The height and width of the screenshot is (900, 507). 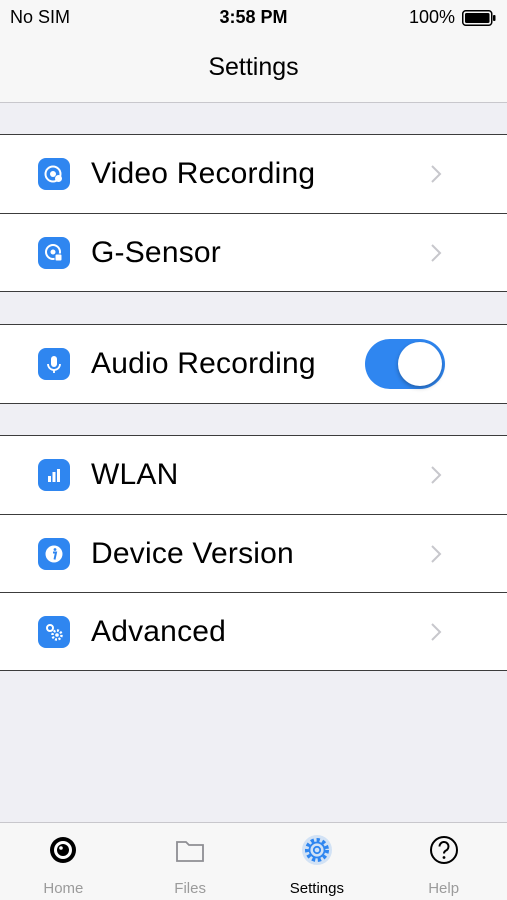 I want to click on battery-percentage: 100%, so click(x=431, y=17).